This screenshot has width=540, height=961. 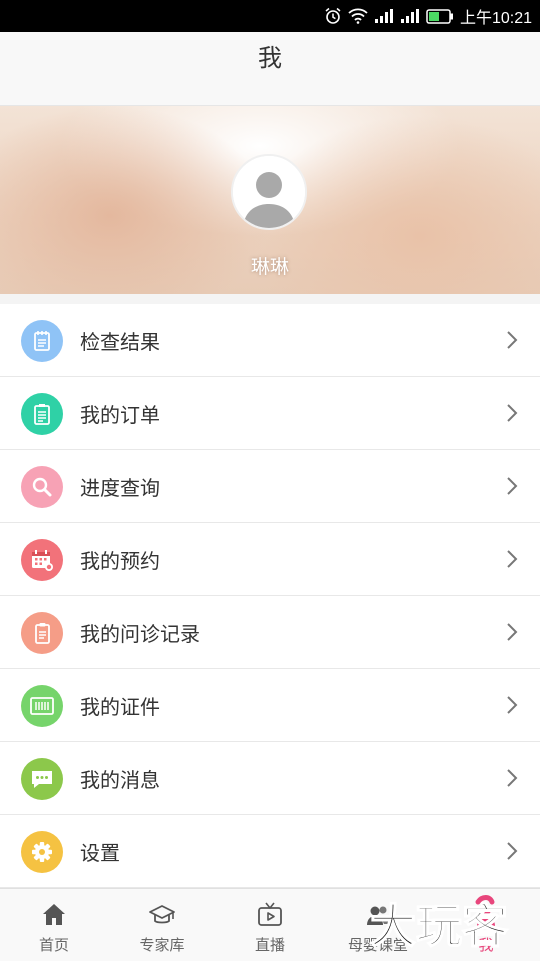 I want to click on page-title: 我, so click(x=270, y=58).